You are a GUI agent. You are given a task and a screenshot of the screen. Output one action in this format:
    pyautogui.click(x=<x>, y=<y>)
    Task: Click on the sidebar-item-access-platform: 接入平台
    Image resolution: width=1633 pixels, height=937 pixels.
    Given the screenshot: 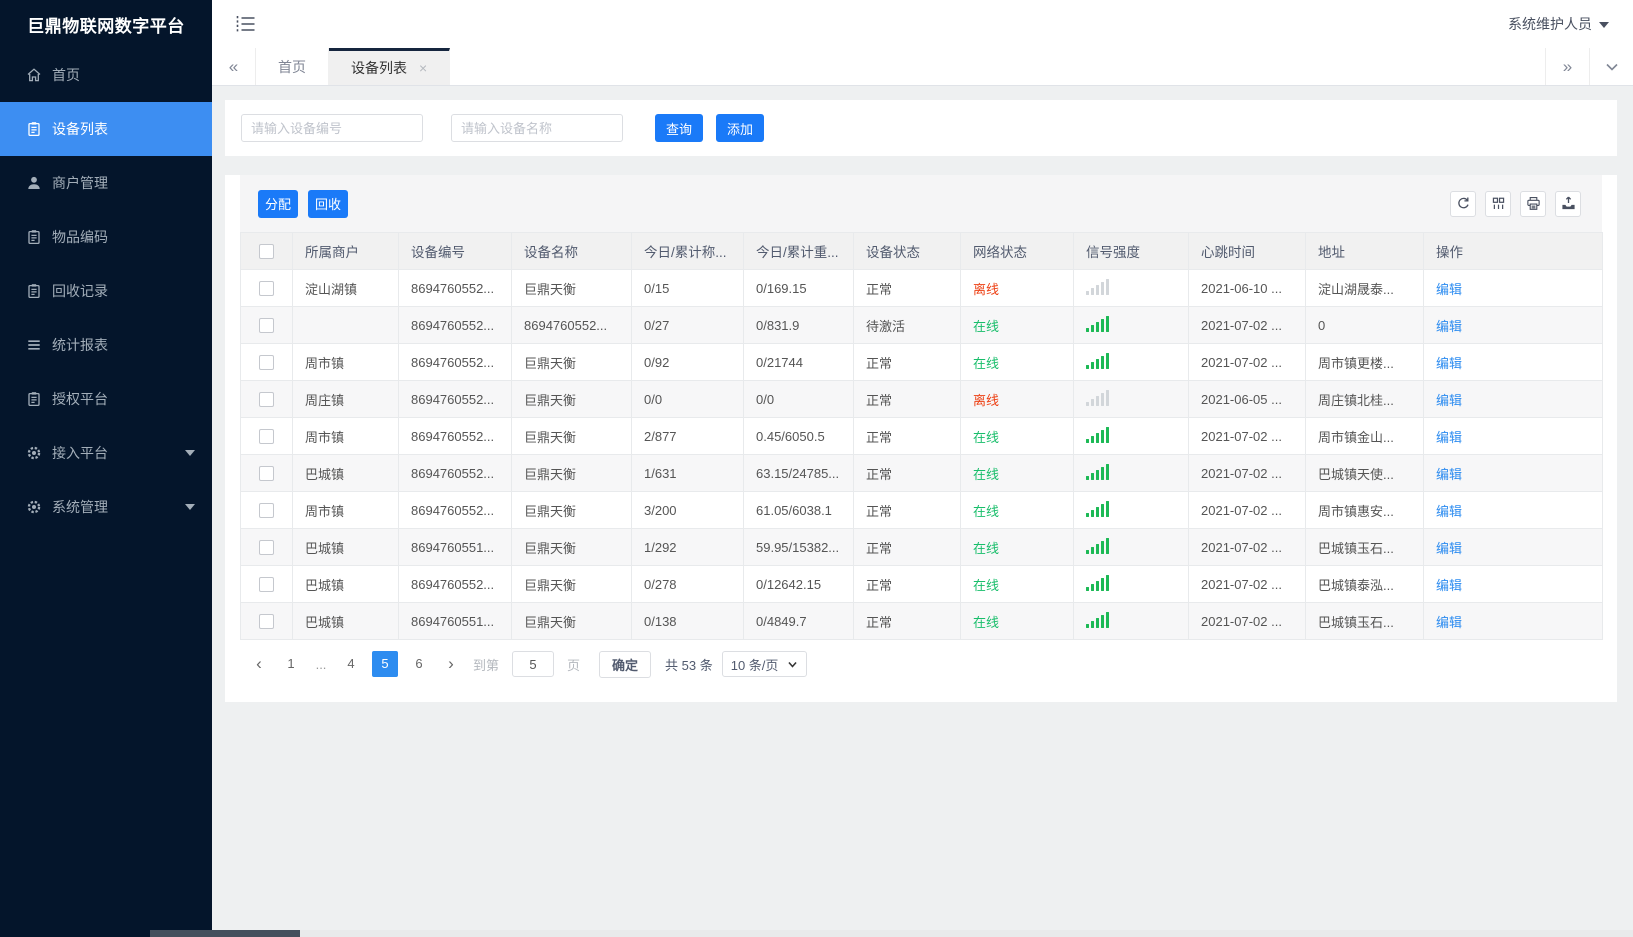 What is the action you would take?
    pyautogui.click(x=106, y=453)
    